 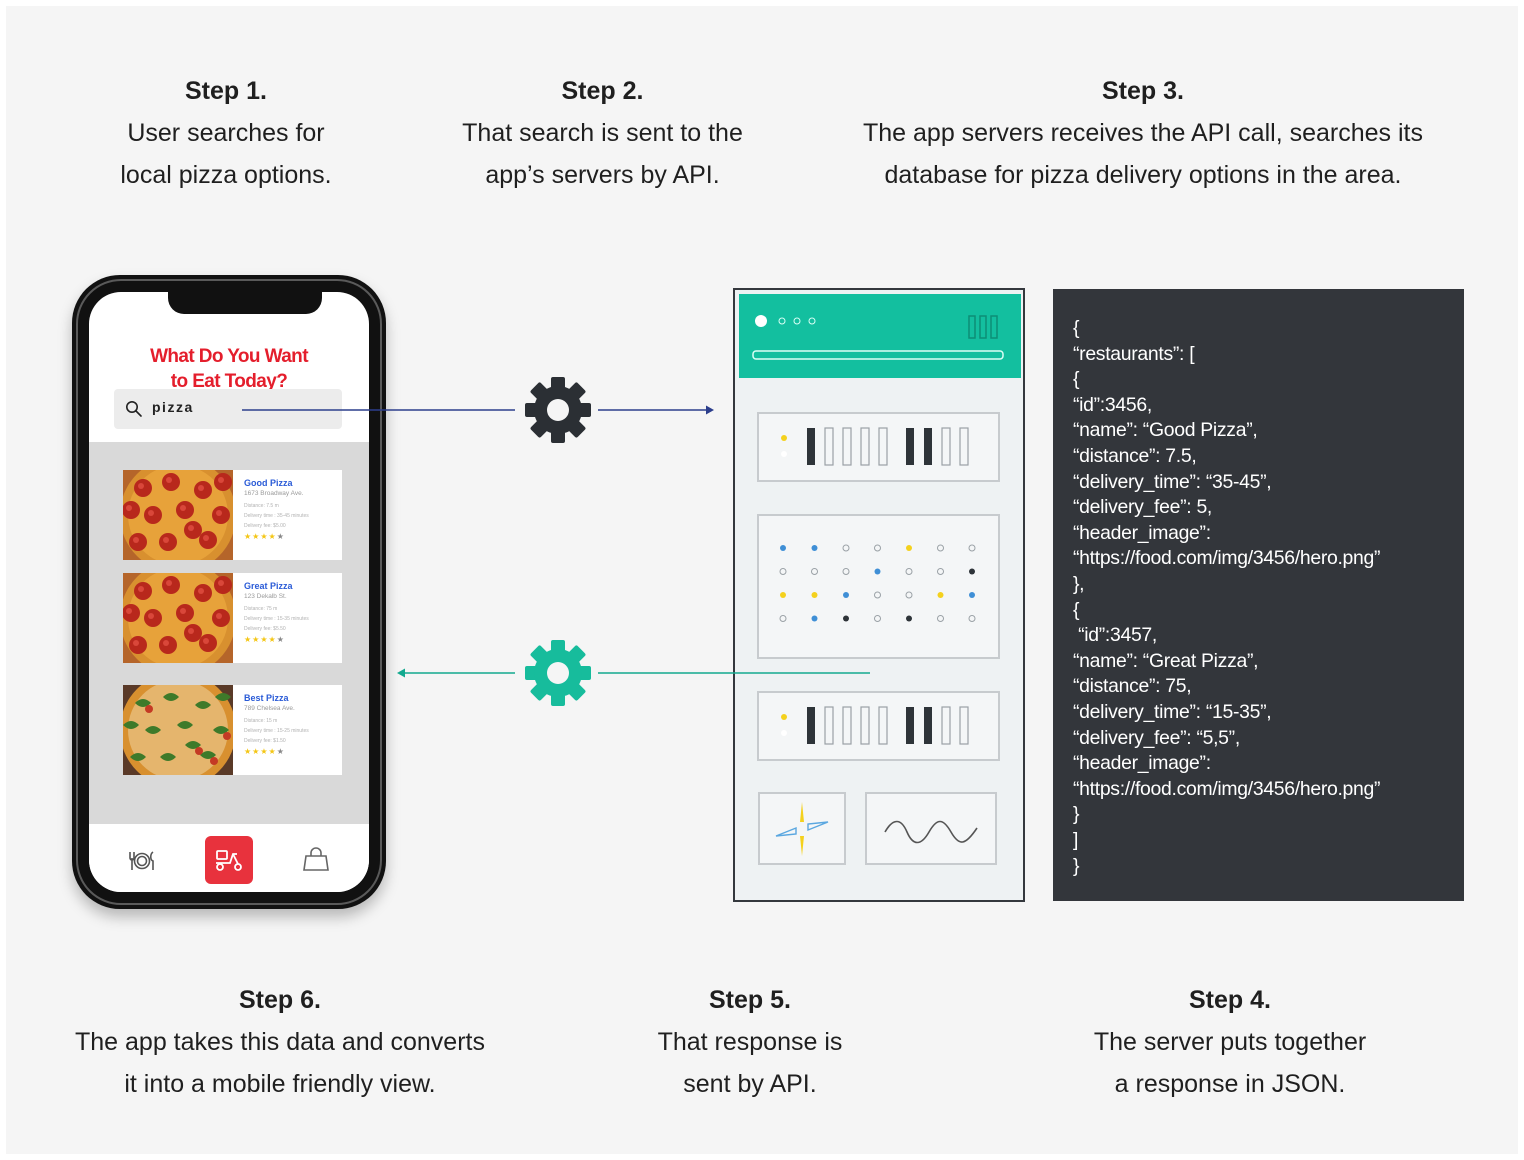 What do you see at coordinates (710, 410) in the screenshot?
I see `request-arrowhead` at bounding box center [710, 410].